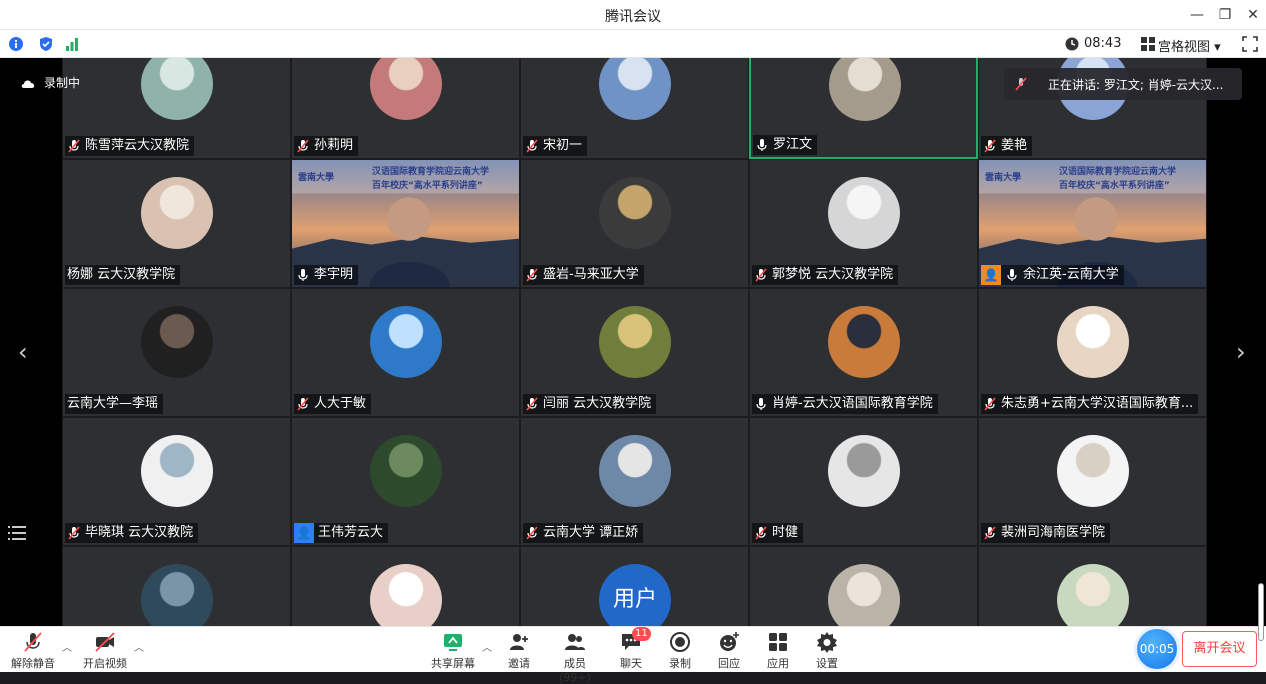 Image resolution: width=1266 pixels, height=684 pixels. I want to click on participant-tile: 毕晓琪 云大汉教院, so click(176, 481).